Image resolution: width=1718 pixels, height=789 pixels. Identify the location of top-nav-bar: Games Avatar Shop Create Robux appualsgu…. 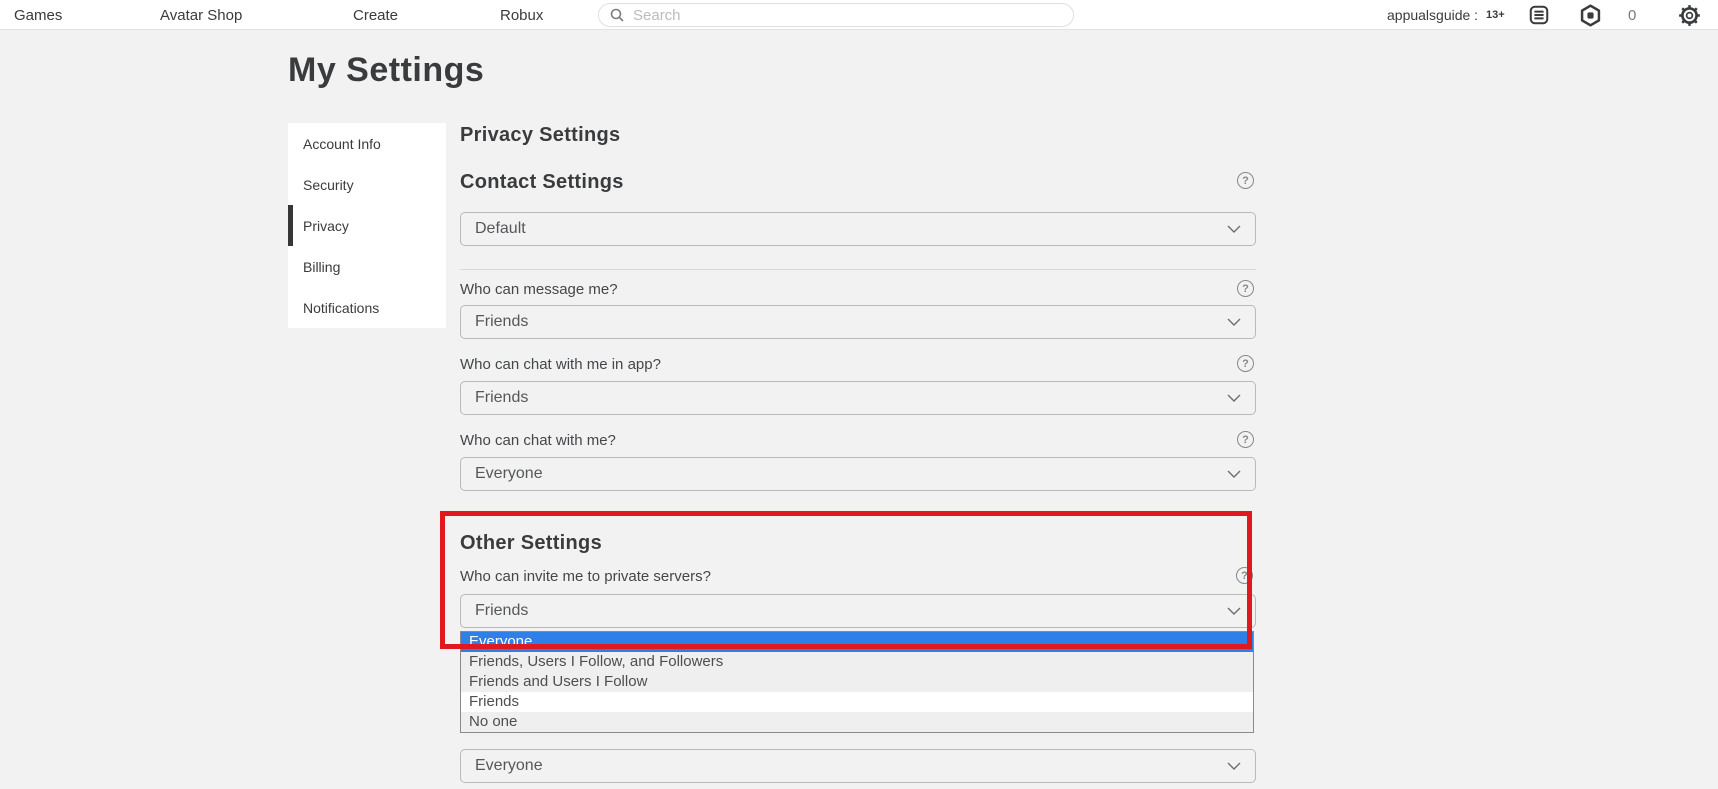
(859, 15).